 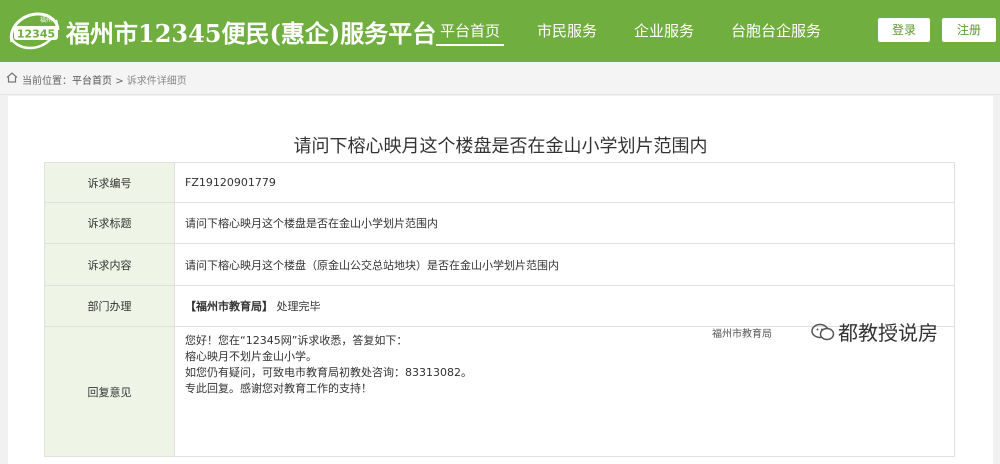 I want to click on logo-subtext: 福州, so click(x=46, y=20).